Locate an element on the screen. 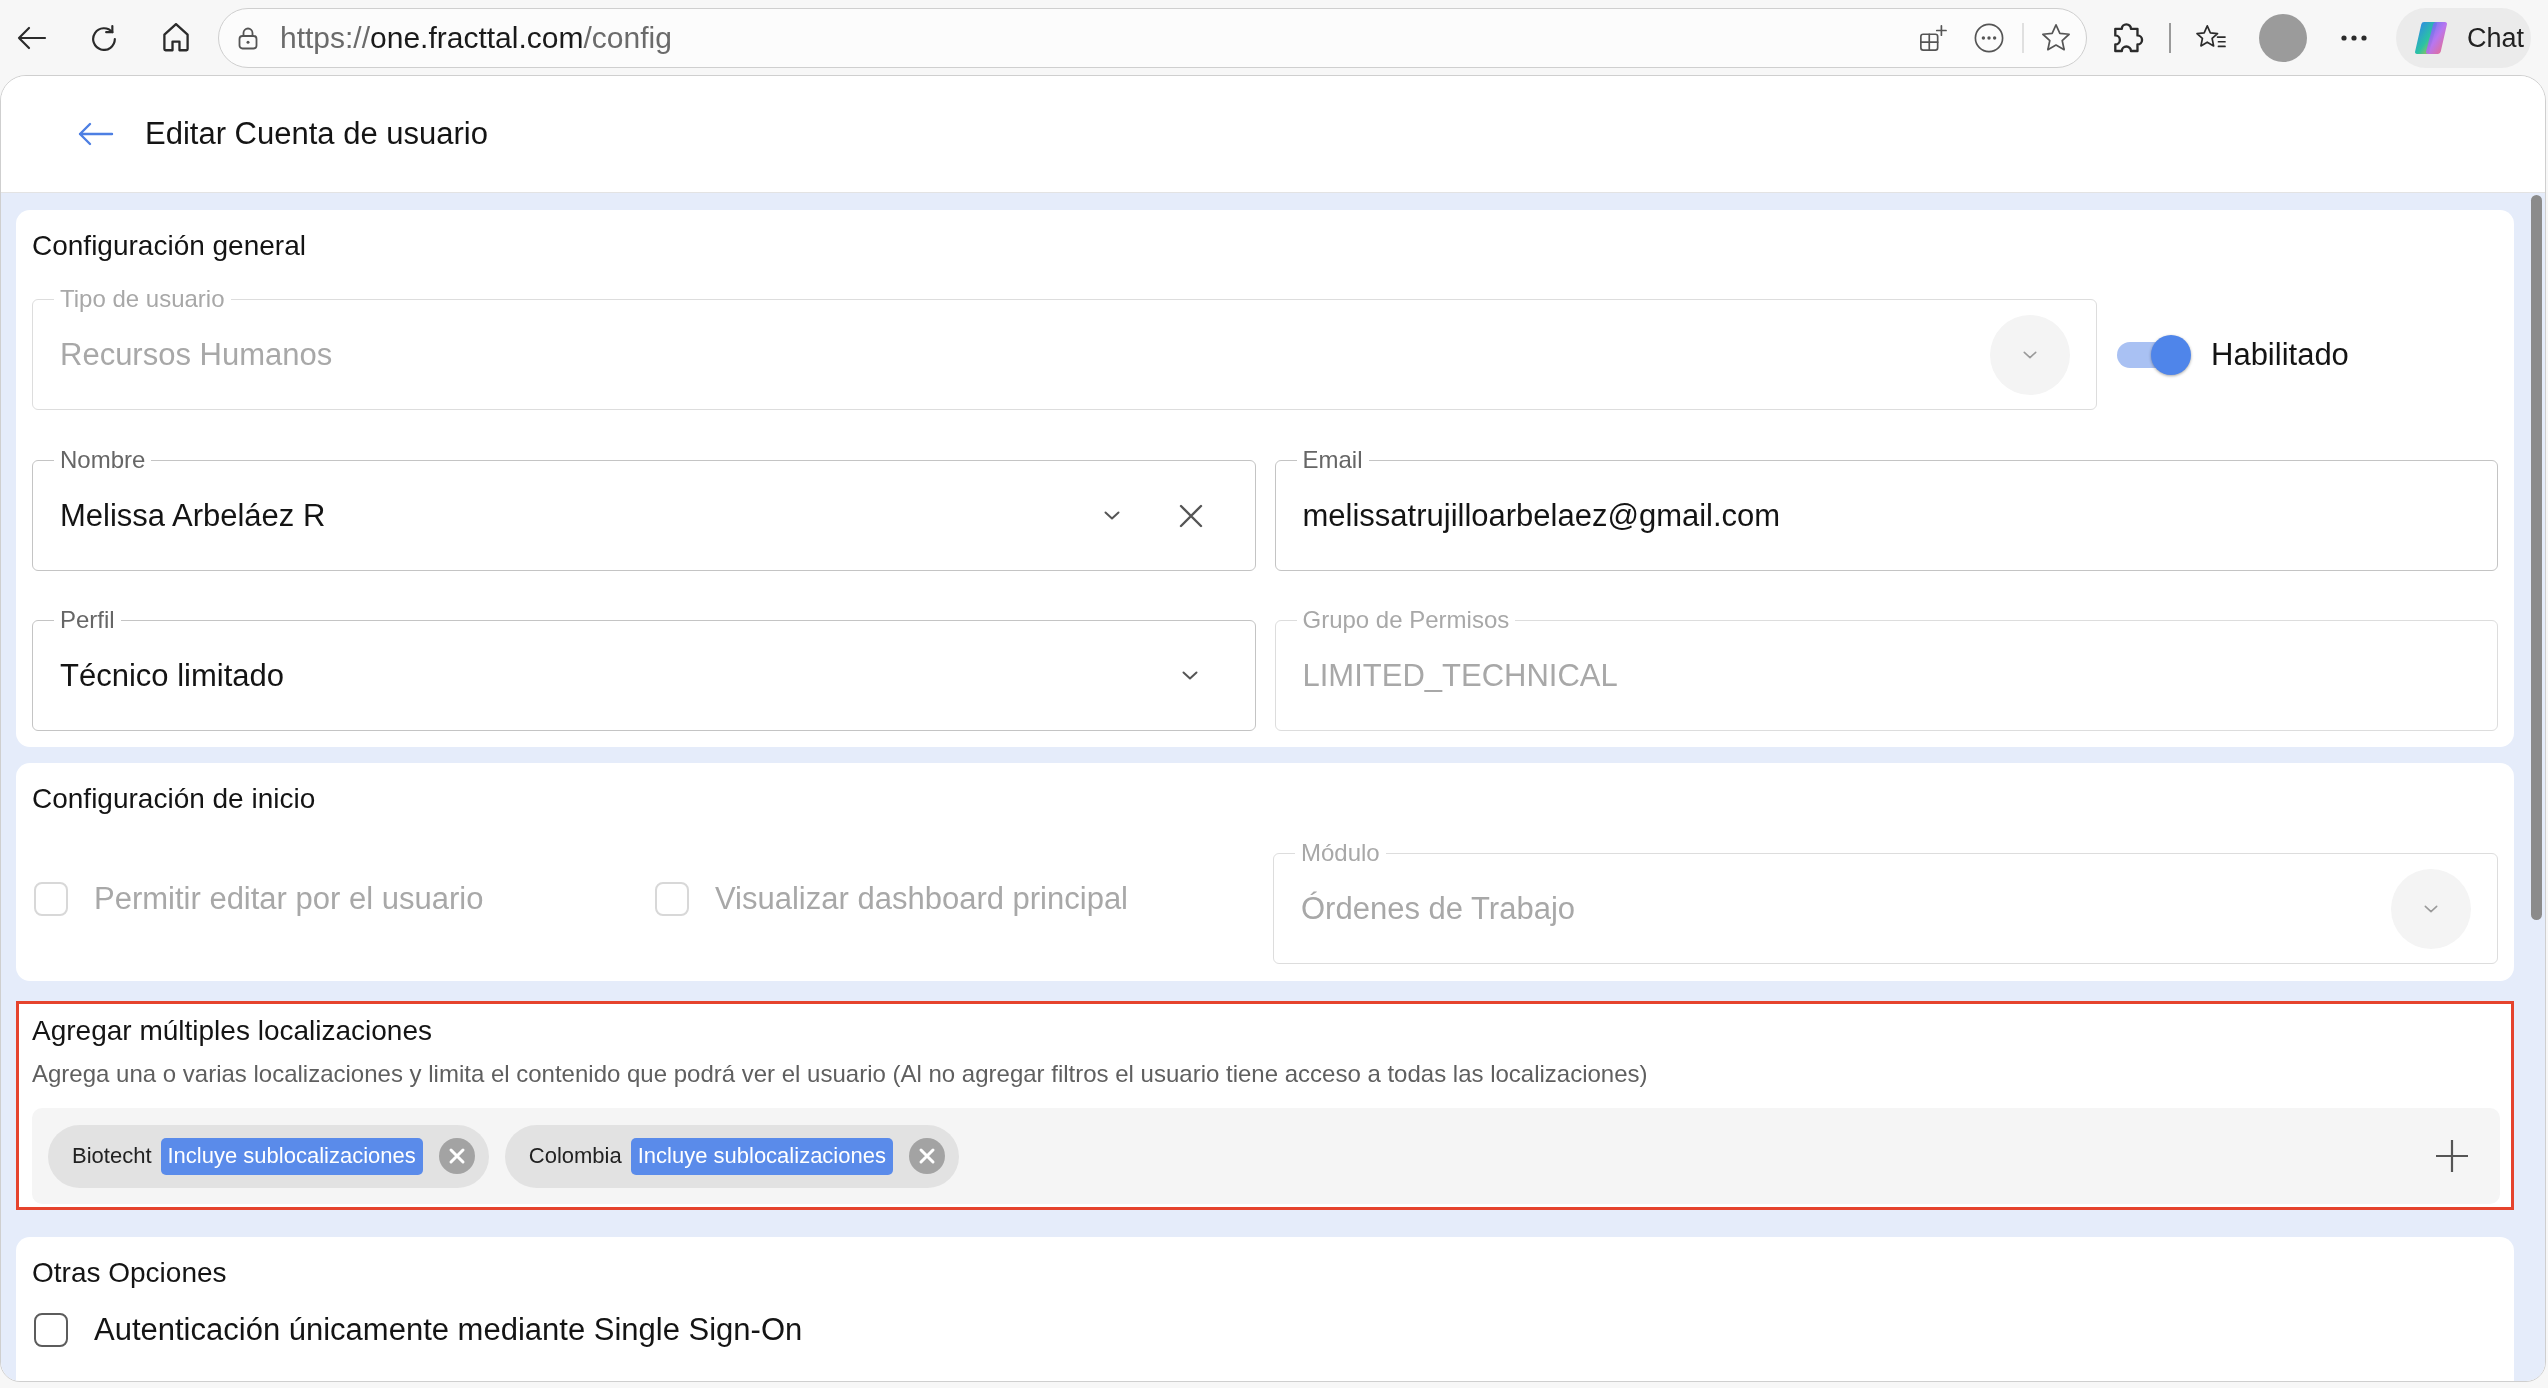 Image resolution: width=2548 pixels, height=1388 pixels. field-label: Nombre is located at coordinates (103, 460).